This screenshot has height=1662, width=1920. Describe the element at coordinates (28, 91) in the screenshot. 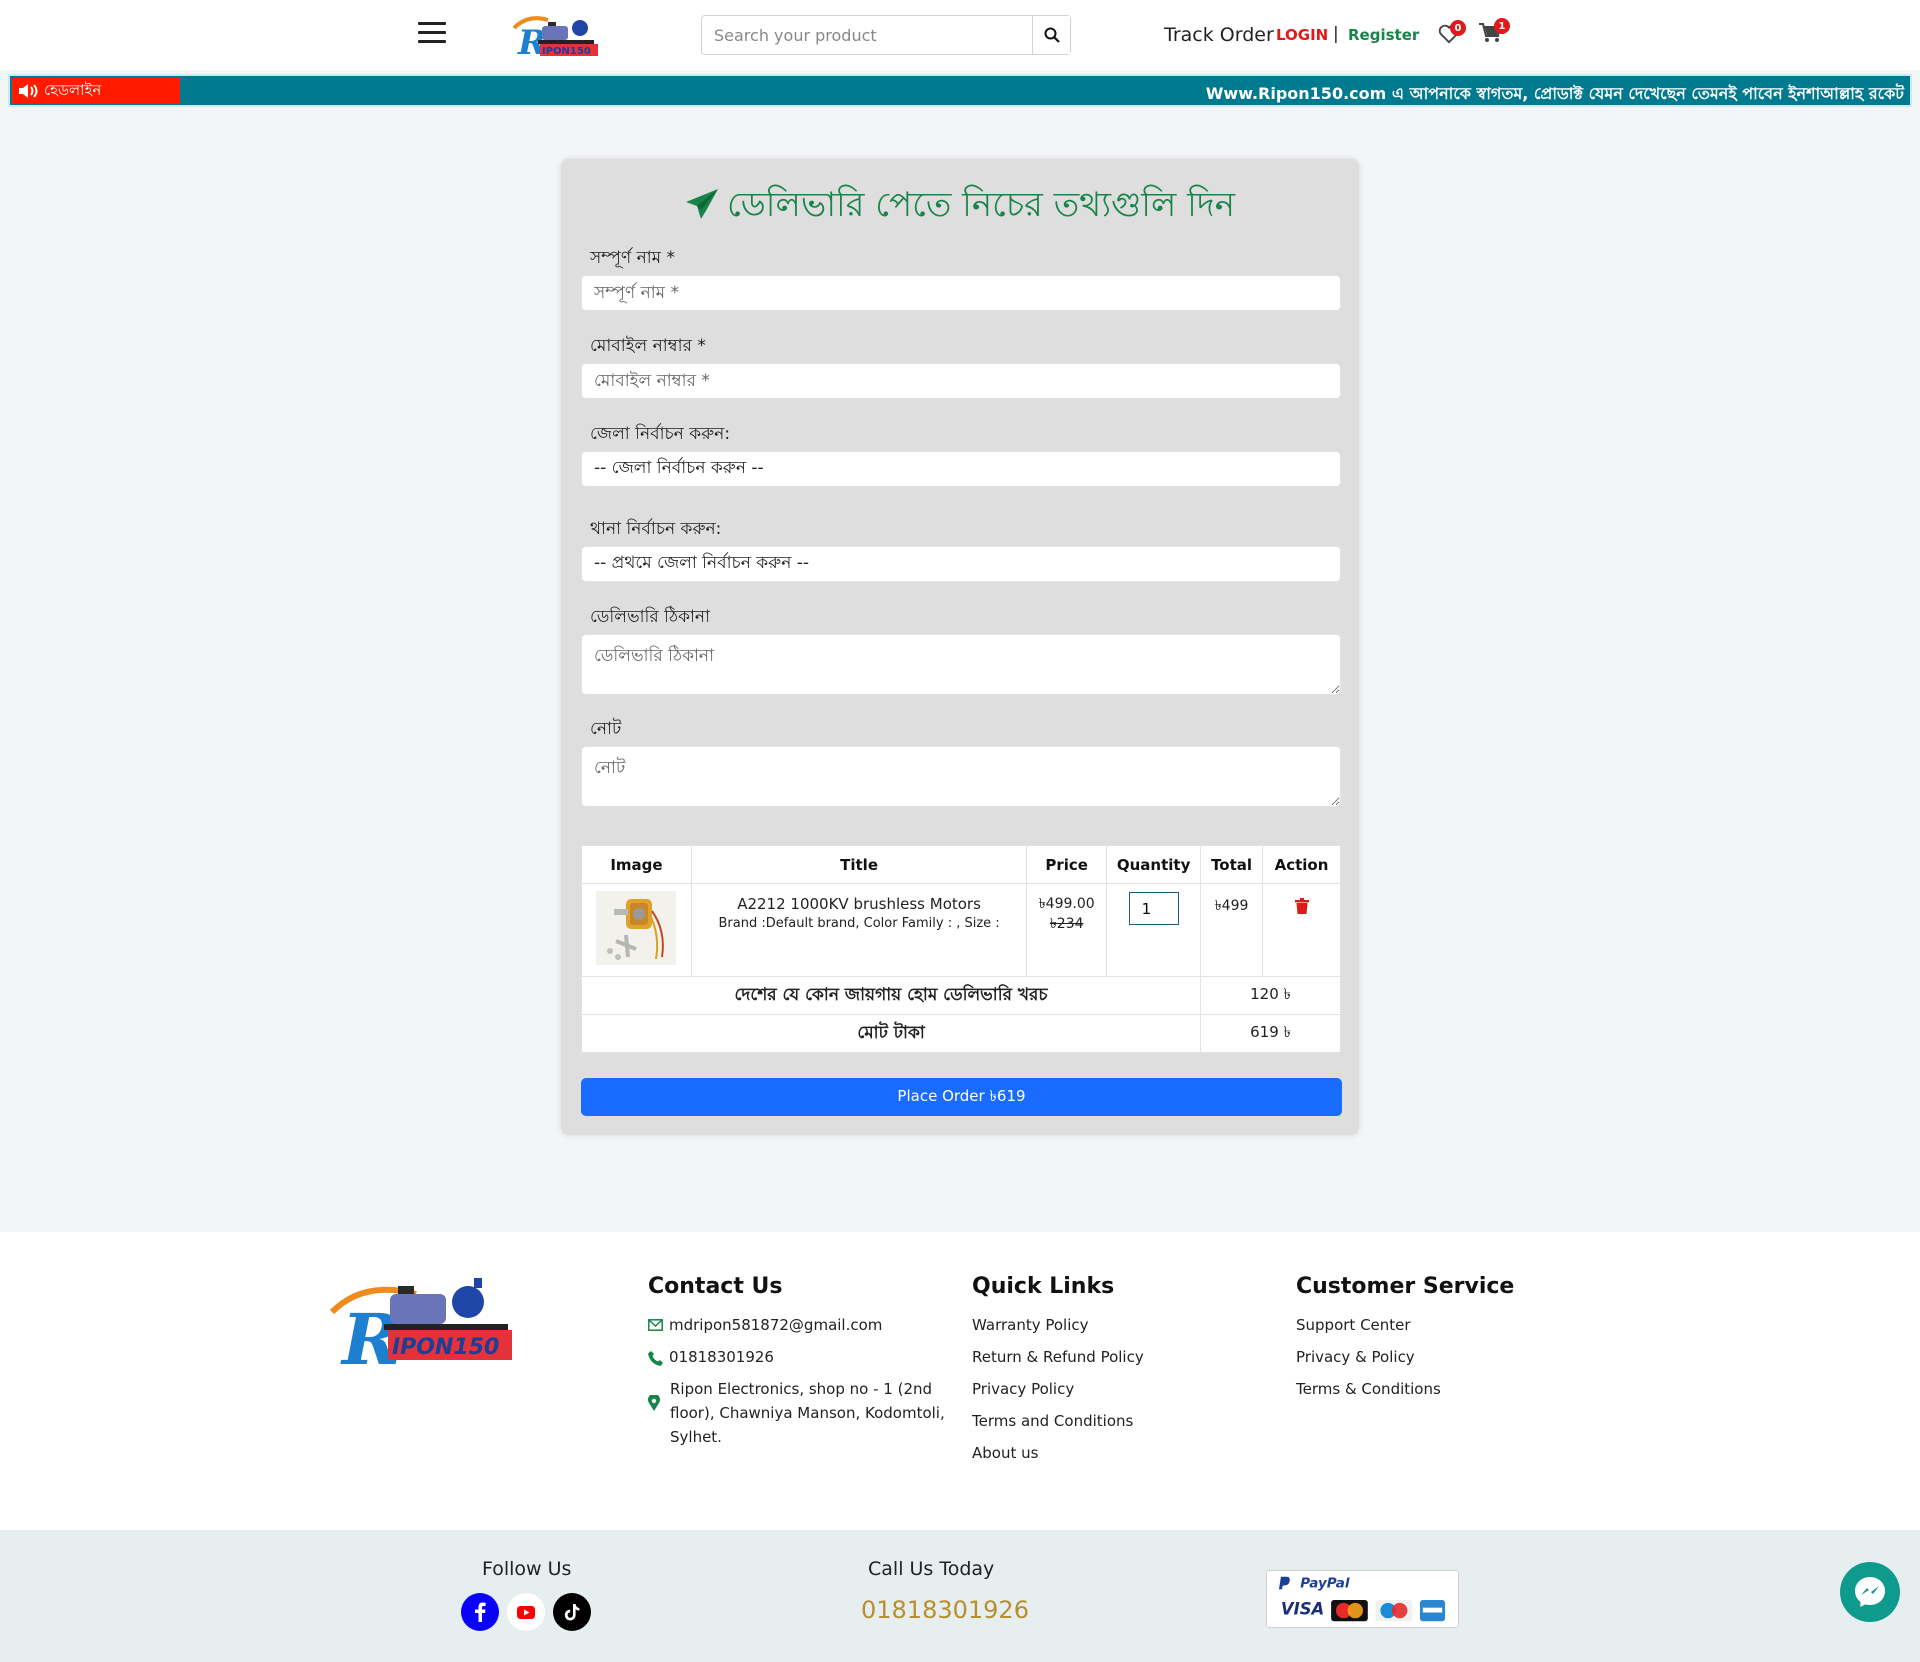

I see `speaker-icon` at that location.